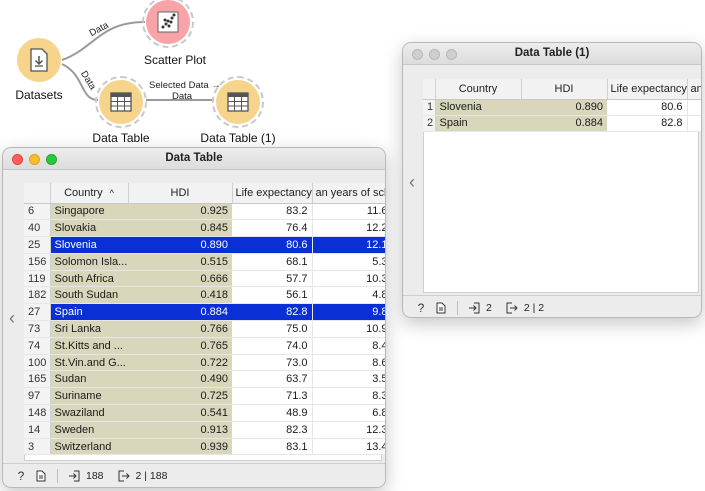  I want to click on titlebar: Data Table, so click(194, 159).